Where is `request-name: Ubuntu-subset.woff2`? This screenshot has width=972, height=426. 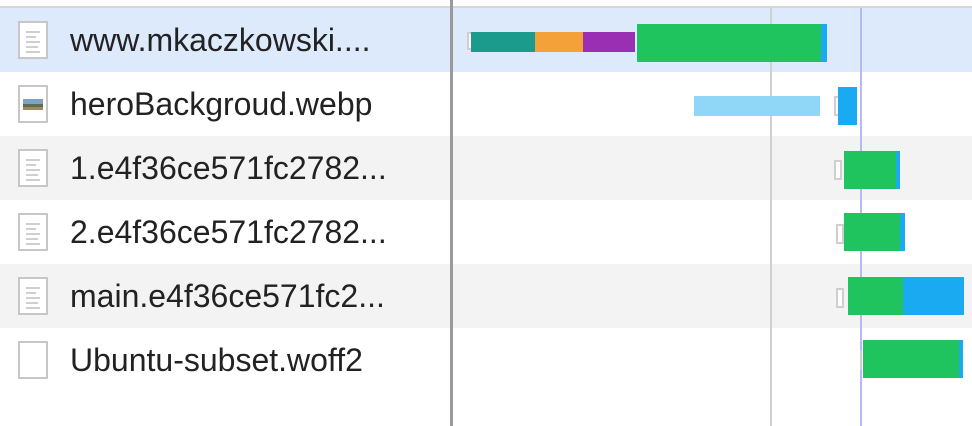 request-name: Ubuntu-subset.woff2 is located at coordinates (216, 360).